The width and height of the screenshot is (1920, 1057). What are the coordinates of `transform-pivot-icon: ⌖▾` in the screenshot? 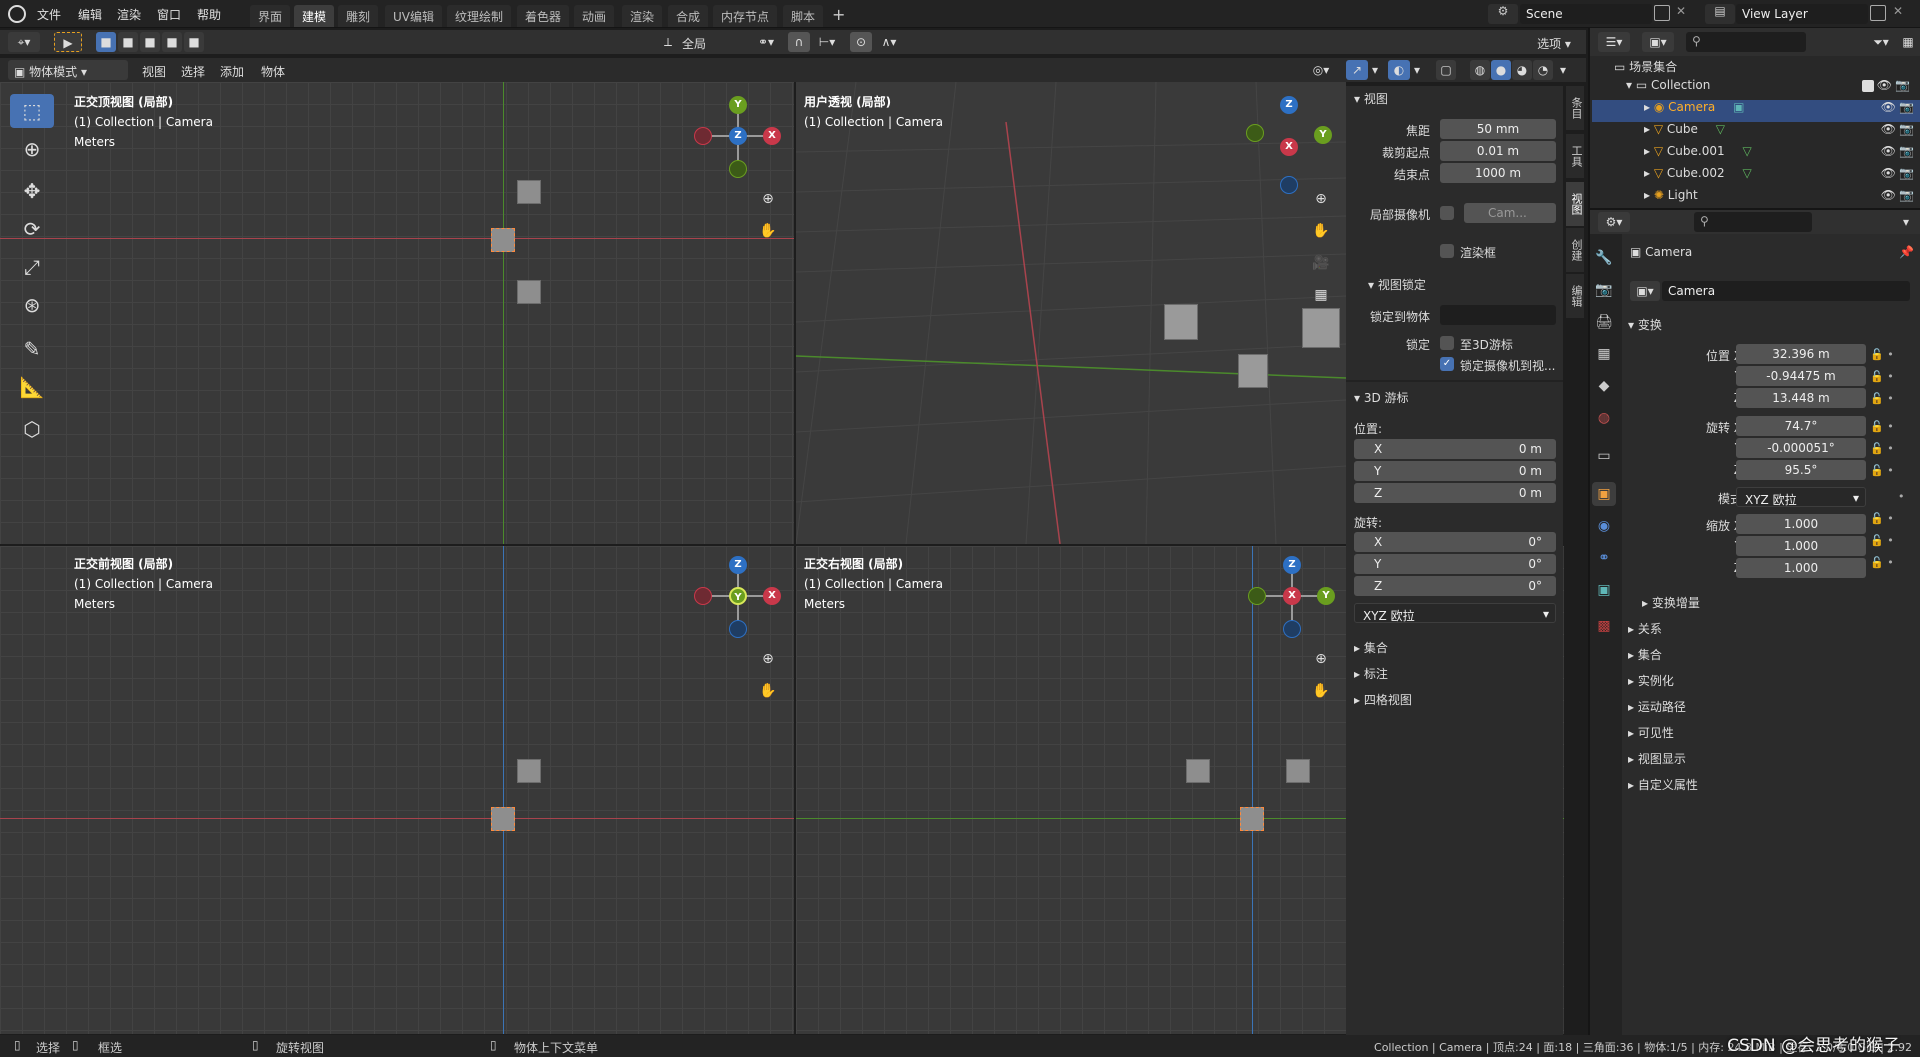 It's located at (24, 42).